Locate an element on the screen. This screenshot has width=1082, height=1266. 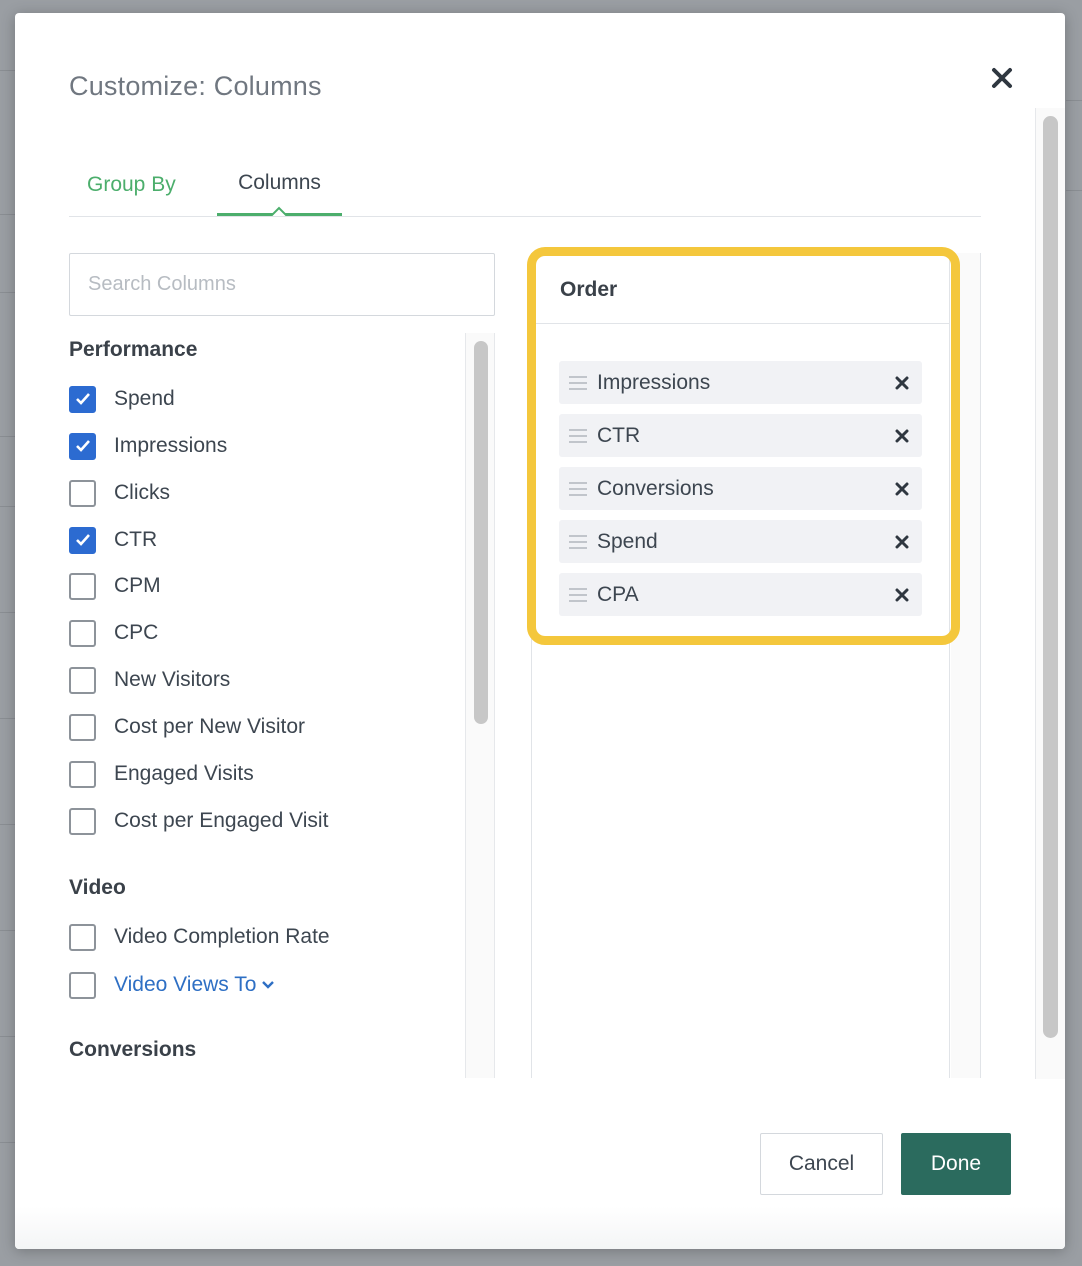
order-item: CPA is located at coordinates (740, 594).